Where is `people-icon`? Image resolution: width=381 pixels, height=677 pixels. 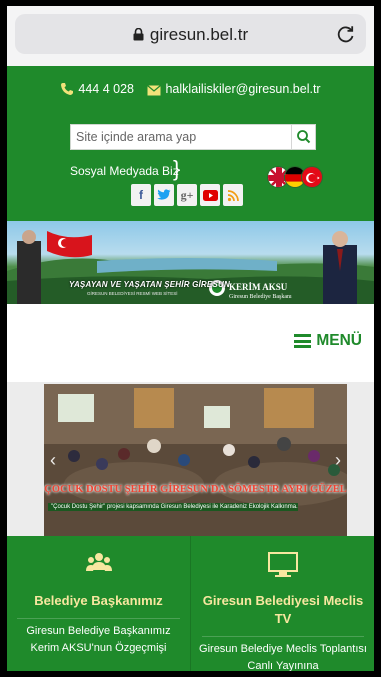
people-icon is located at coordinates (98, 562).